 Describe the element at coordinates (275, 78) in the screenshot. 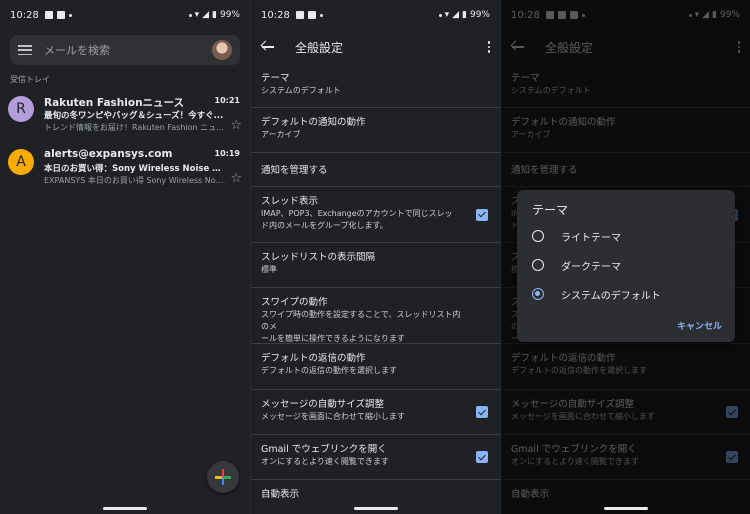

I see `setting-title: テーマ` at that location.